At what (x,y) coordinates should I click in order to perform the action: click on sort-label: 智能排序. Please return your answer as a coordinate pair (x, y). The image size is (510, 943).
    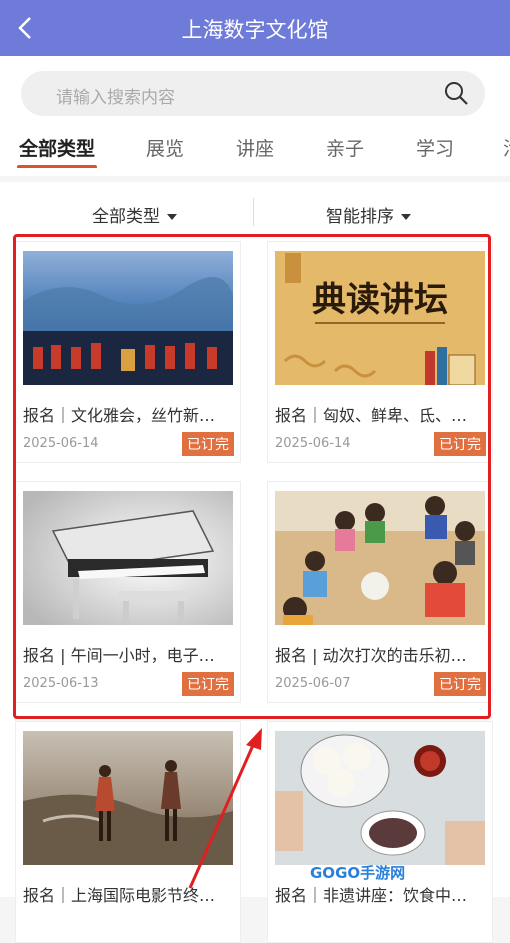
    Looking at the image, I should click on (360, 217).